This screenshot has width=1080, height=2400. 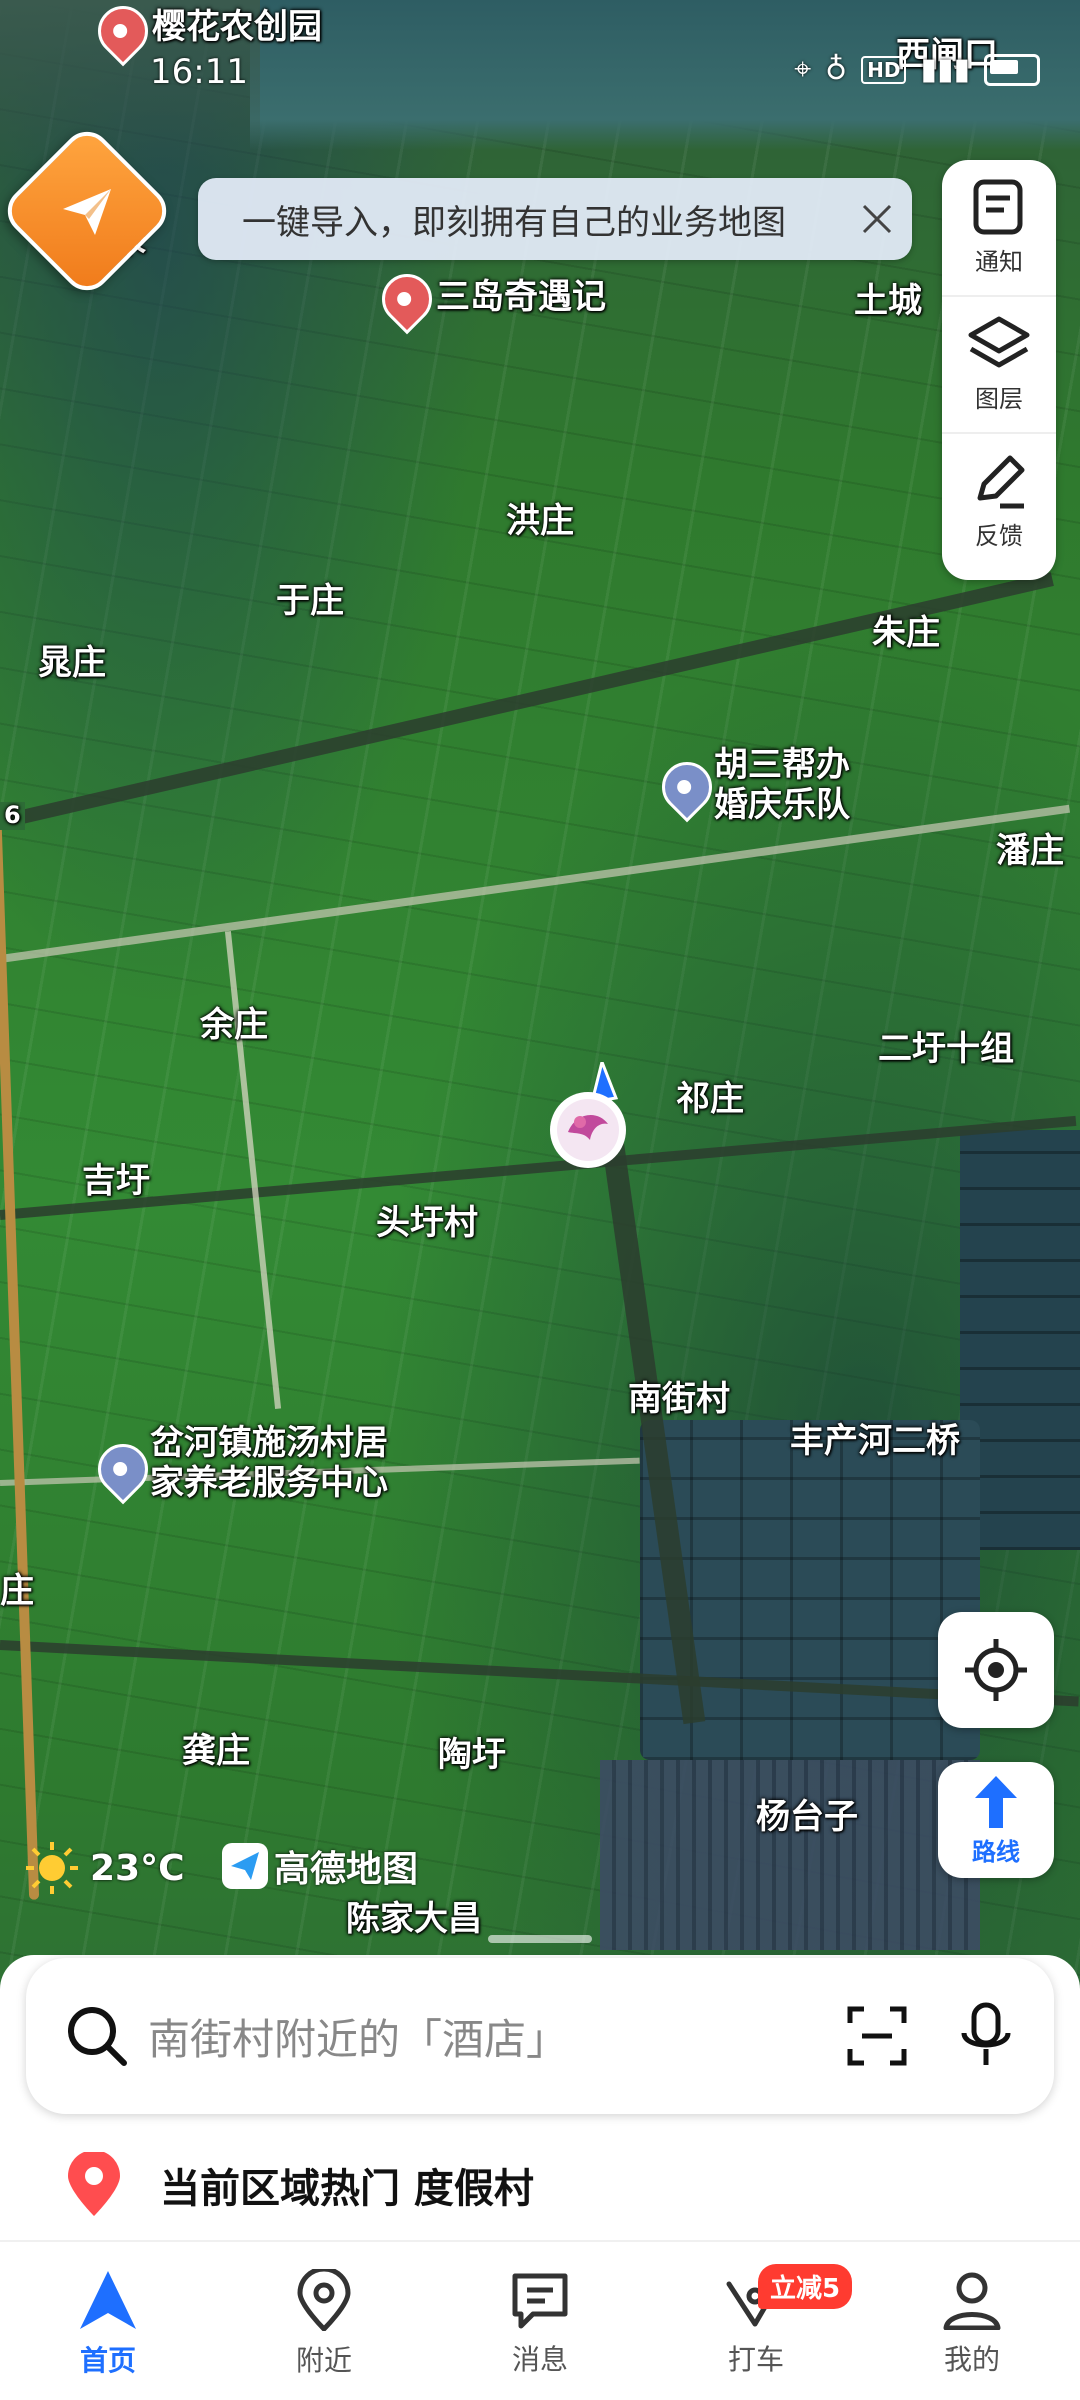 I want to click on map-label: 婚庆乐队, so click(x=782, y=805).